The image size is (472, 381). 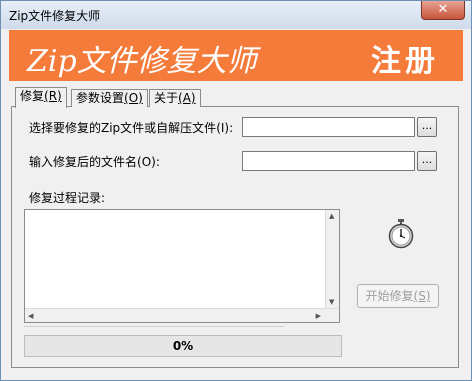 What do you see at coordinates (154, 326) in the screenshot?
I see `divider` at bounding box center [154, 326].